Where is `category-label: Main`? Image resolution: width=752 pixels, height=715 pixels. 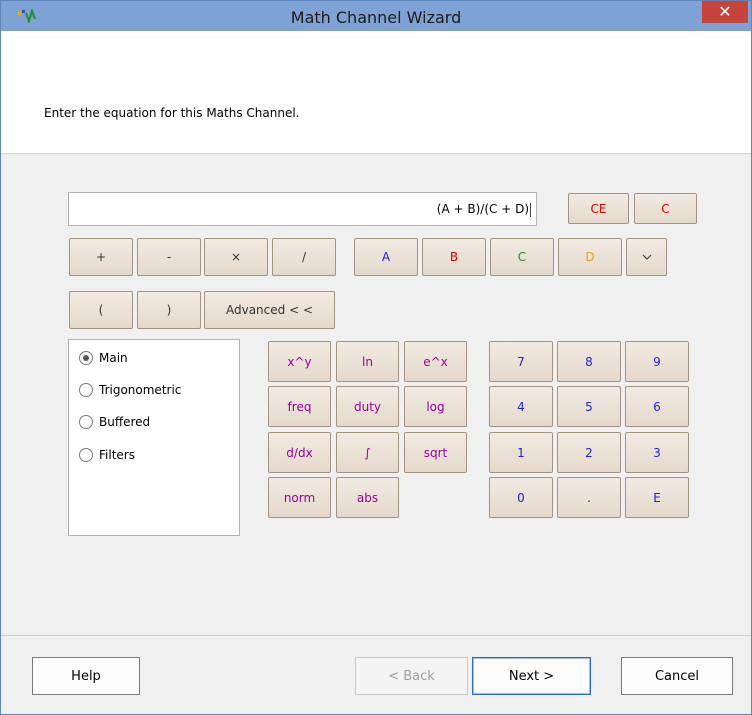
category-label: Main is located at coordinates (113, 358).